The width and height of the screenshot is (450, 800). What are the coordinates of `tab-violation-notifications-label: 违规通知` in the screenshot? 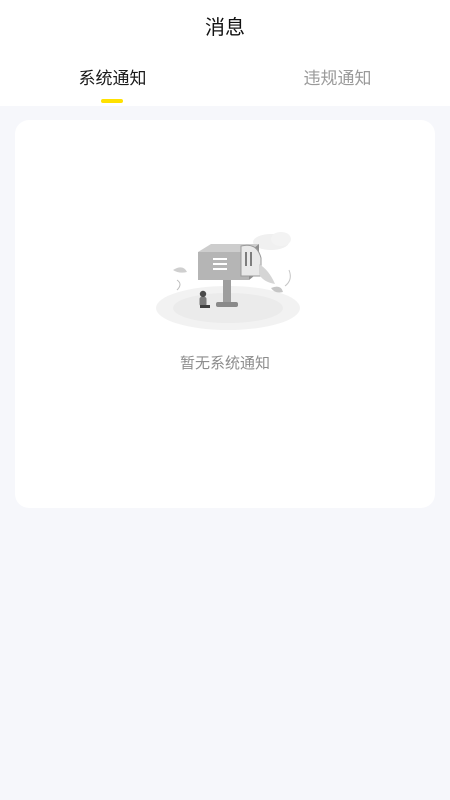 It's located at (337, 79).